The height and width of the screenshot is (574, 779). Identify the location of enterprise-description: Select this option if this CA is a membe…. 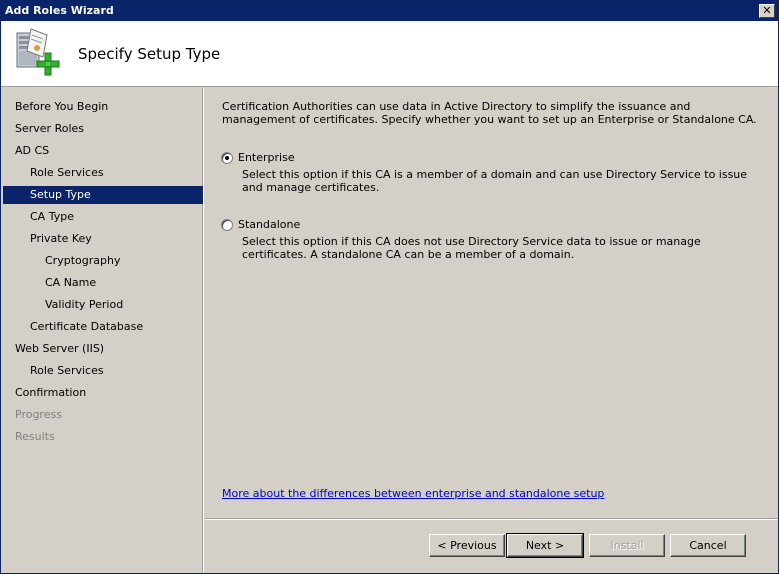
(495, 181).